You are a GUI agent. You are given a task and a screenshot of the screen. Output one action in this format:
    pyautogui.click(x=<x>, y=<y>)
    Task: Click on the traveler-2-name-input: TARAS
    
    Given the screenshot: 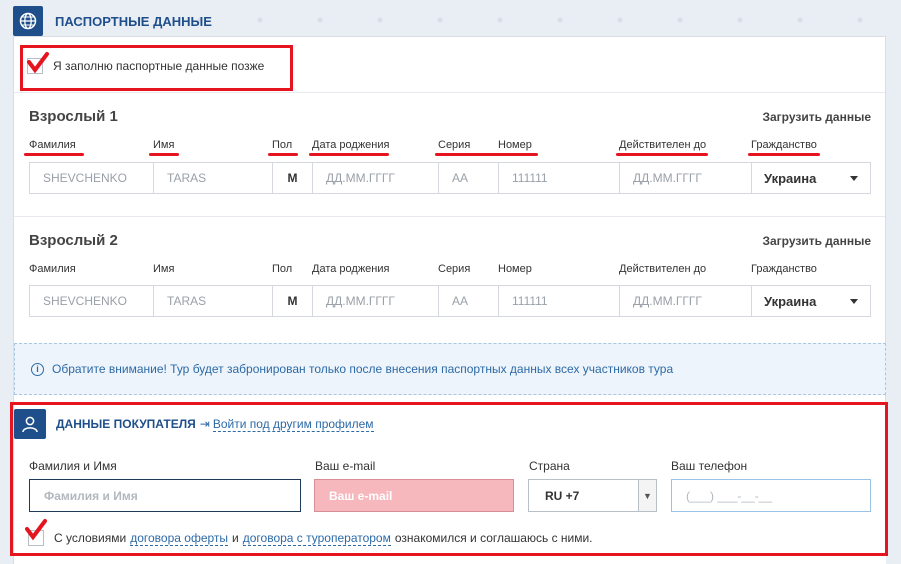 What is the action you would take?
    pyautogui.click(x=213, y=301)
    